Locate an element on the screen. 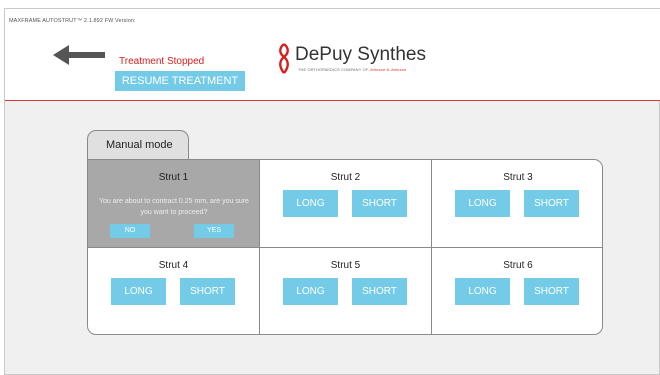 The width and height of the screenshot is (660, 375). depuy-synthes-logo-icon is located at coordinates (284, 58).